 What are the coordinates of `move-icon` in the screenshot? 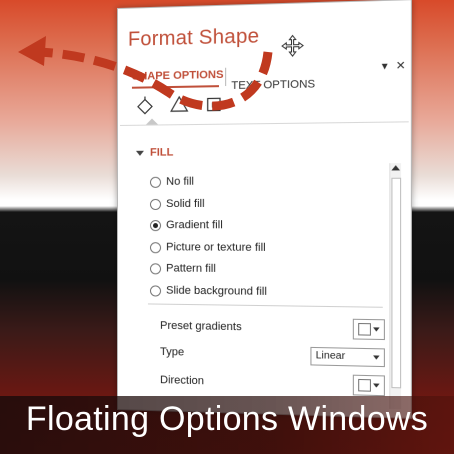 It's located at (292, 45).